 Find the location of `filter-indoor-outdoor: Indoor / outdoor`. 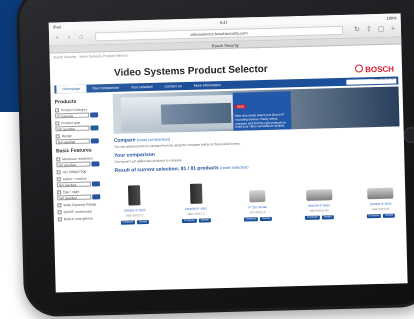

filter-indoor-outdoor: Indoor / outdoor is located at coordinates (84, 179).